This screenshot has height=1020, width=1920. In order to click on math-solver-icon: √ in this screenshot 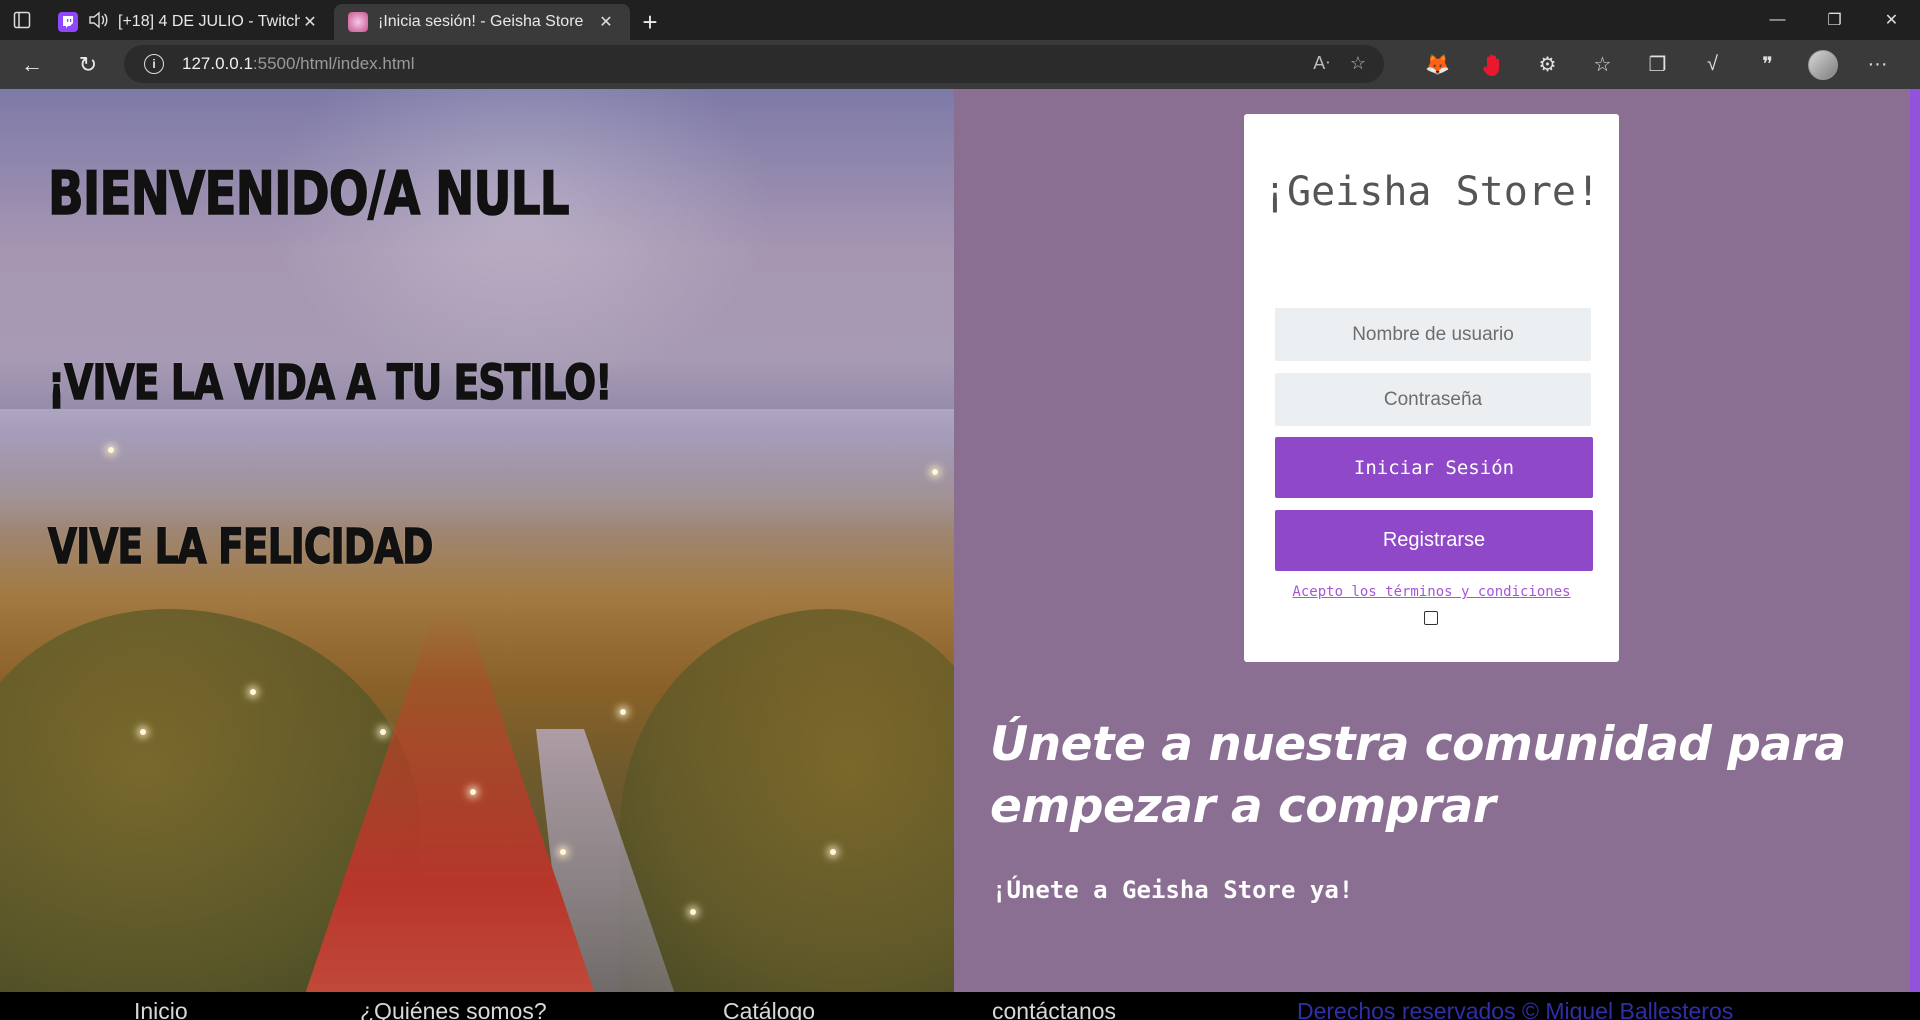, I will do `click(1712, 65)`.